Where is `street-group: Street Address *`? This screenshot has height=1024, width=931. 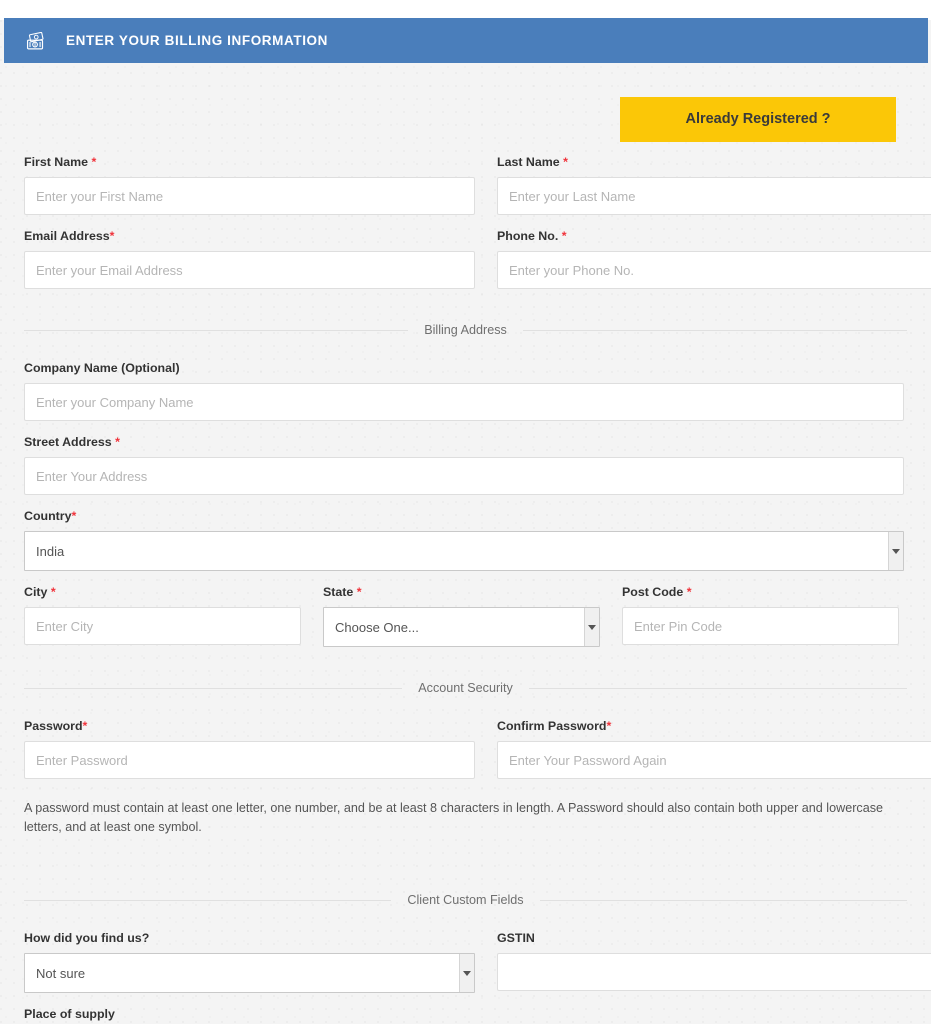
street-group: Street Address * is located at coordinates (464, 465).